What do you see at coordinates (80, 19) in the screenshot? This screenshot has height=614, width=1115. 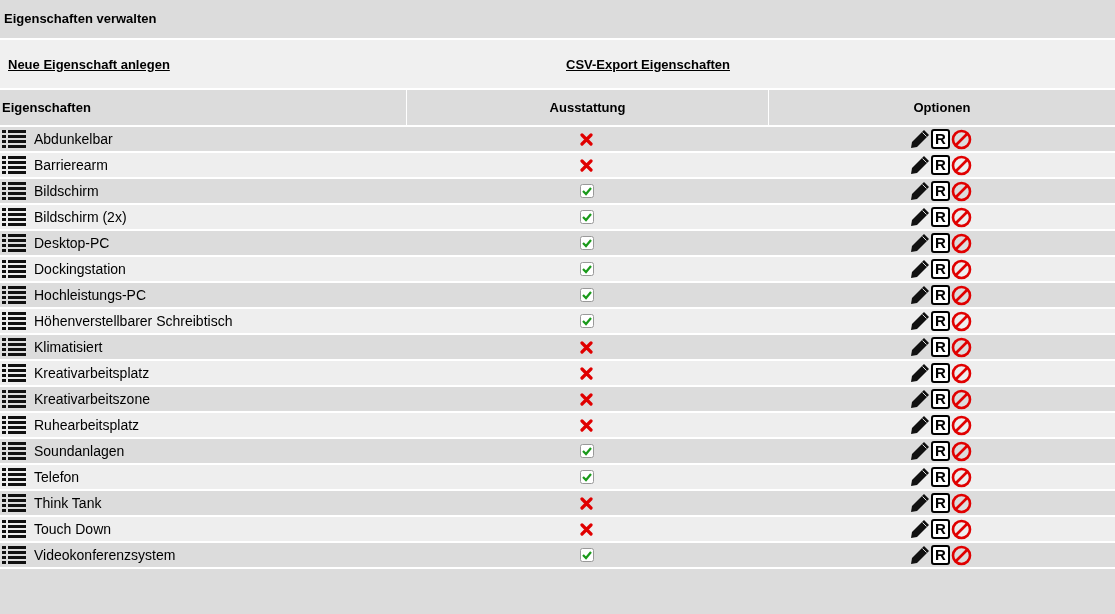 I see `page-title: Eigenschaften verwalten` at bounding box center [80, 19].